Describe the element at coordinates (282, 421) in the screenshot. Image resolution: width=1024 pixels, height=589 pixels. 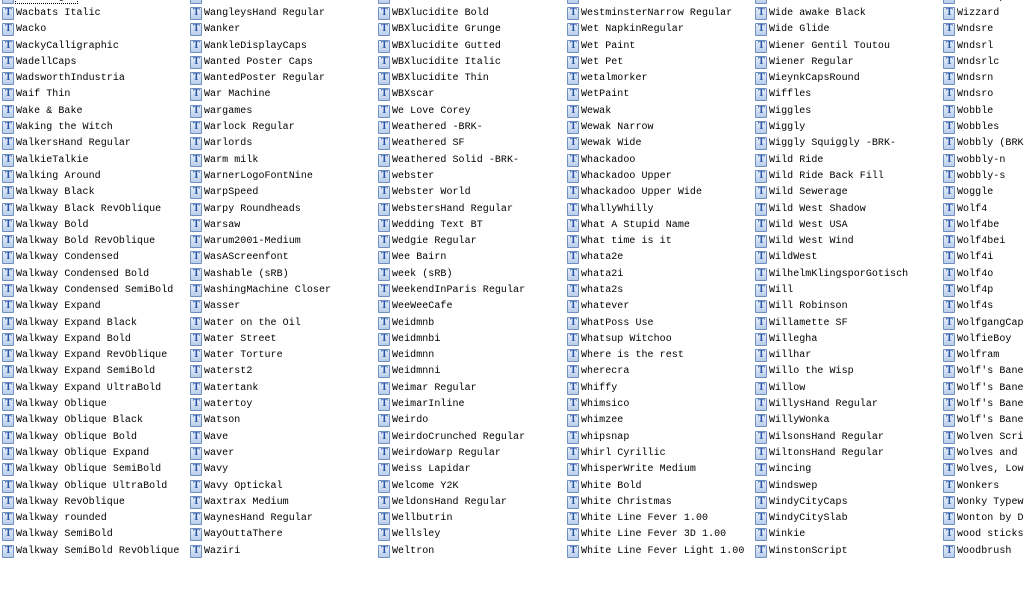
I see `font-file-item: Watson` at that location.